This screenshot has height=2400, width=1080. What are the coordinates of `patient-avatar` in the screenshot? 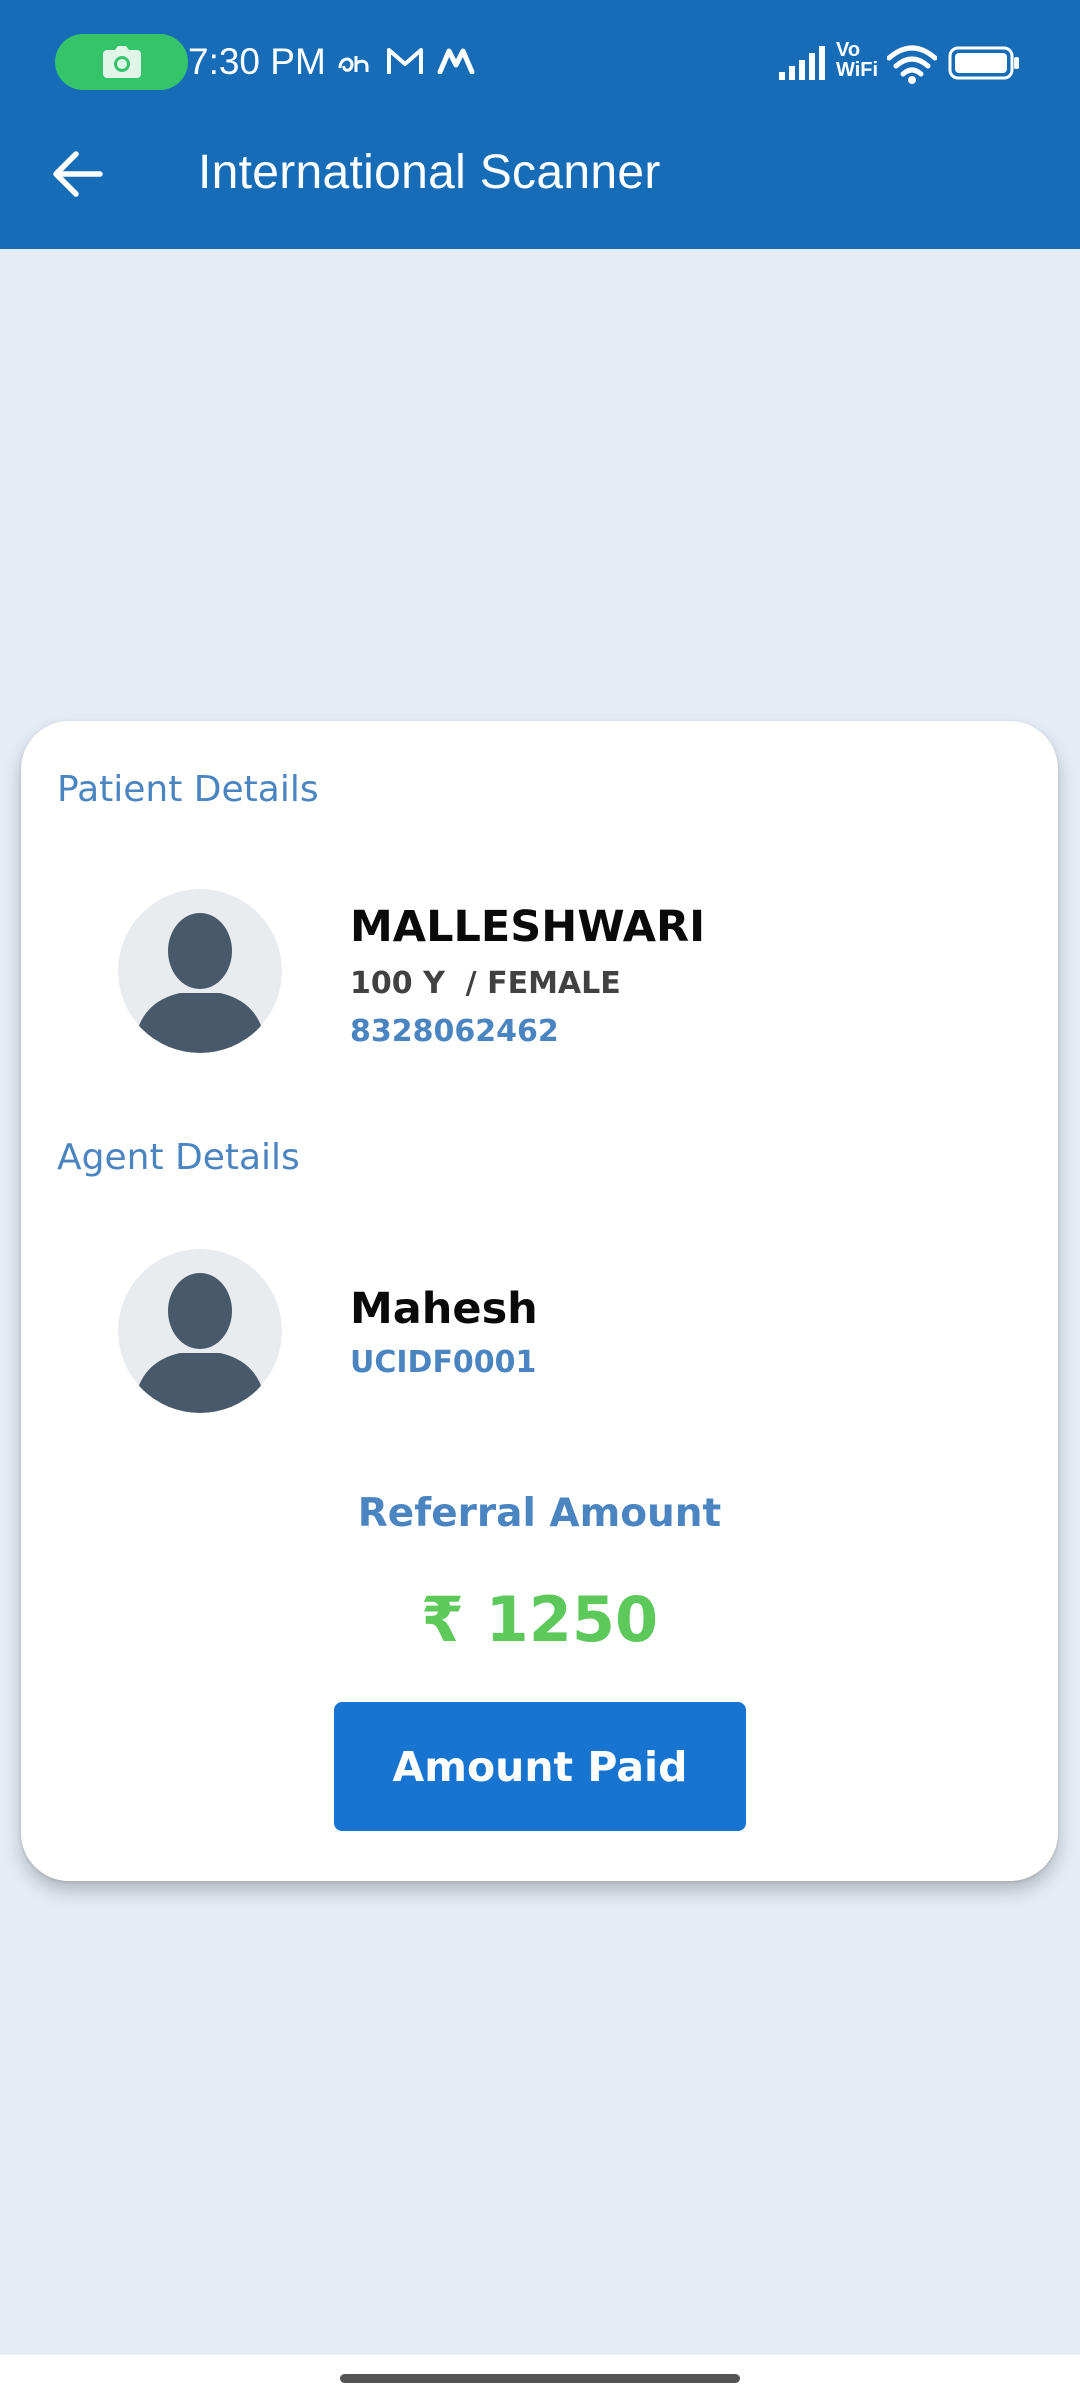 It's located at (200, 971).